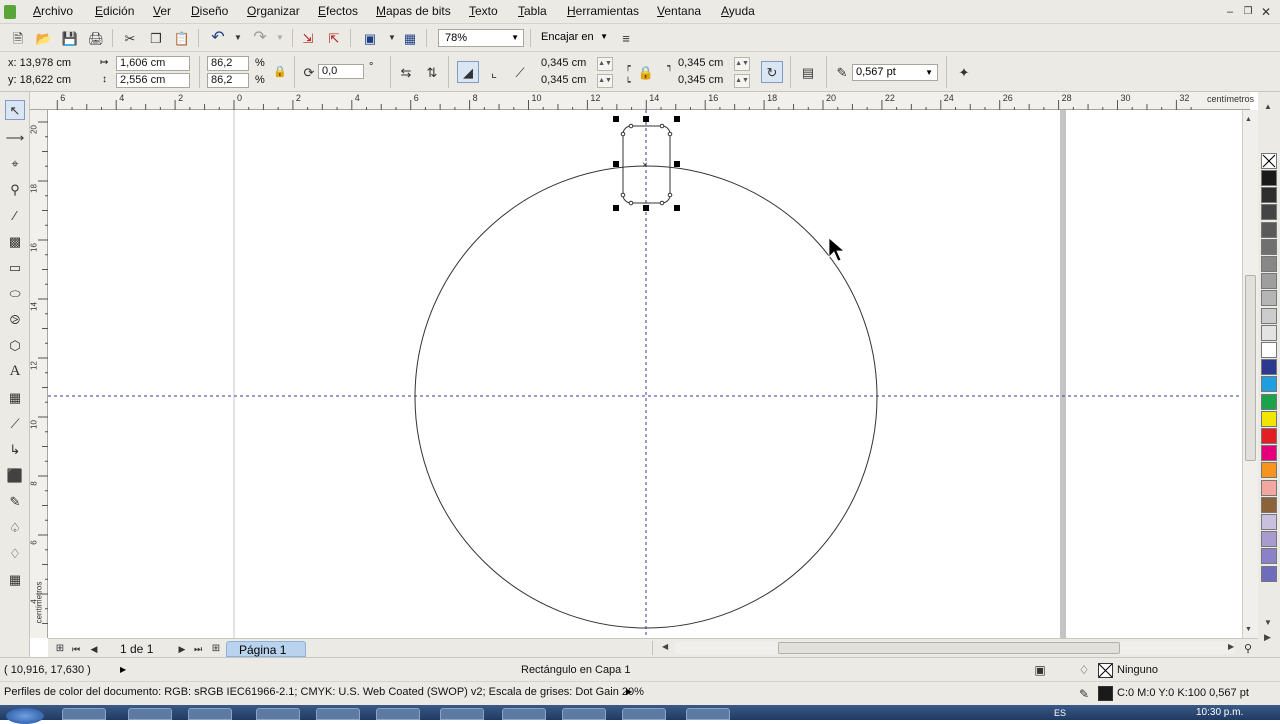 The image size is (1280, 724). Describe the element at coordinates (15, 475) in the screenshot. I see `extrude-tool-icon: ⬛` at that location.